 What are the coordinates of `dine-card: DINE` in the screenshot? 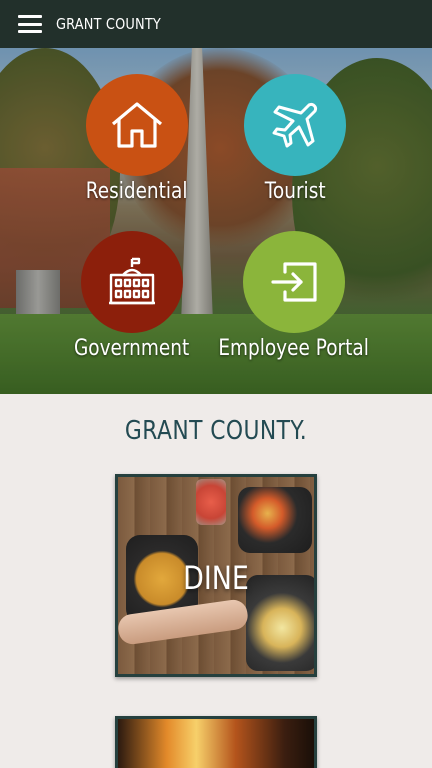 It's located at (216, 575).